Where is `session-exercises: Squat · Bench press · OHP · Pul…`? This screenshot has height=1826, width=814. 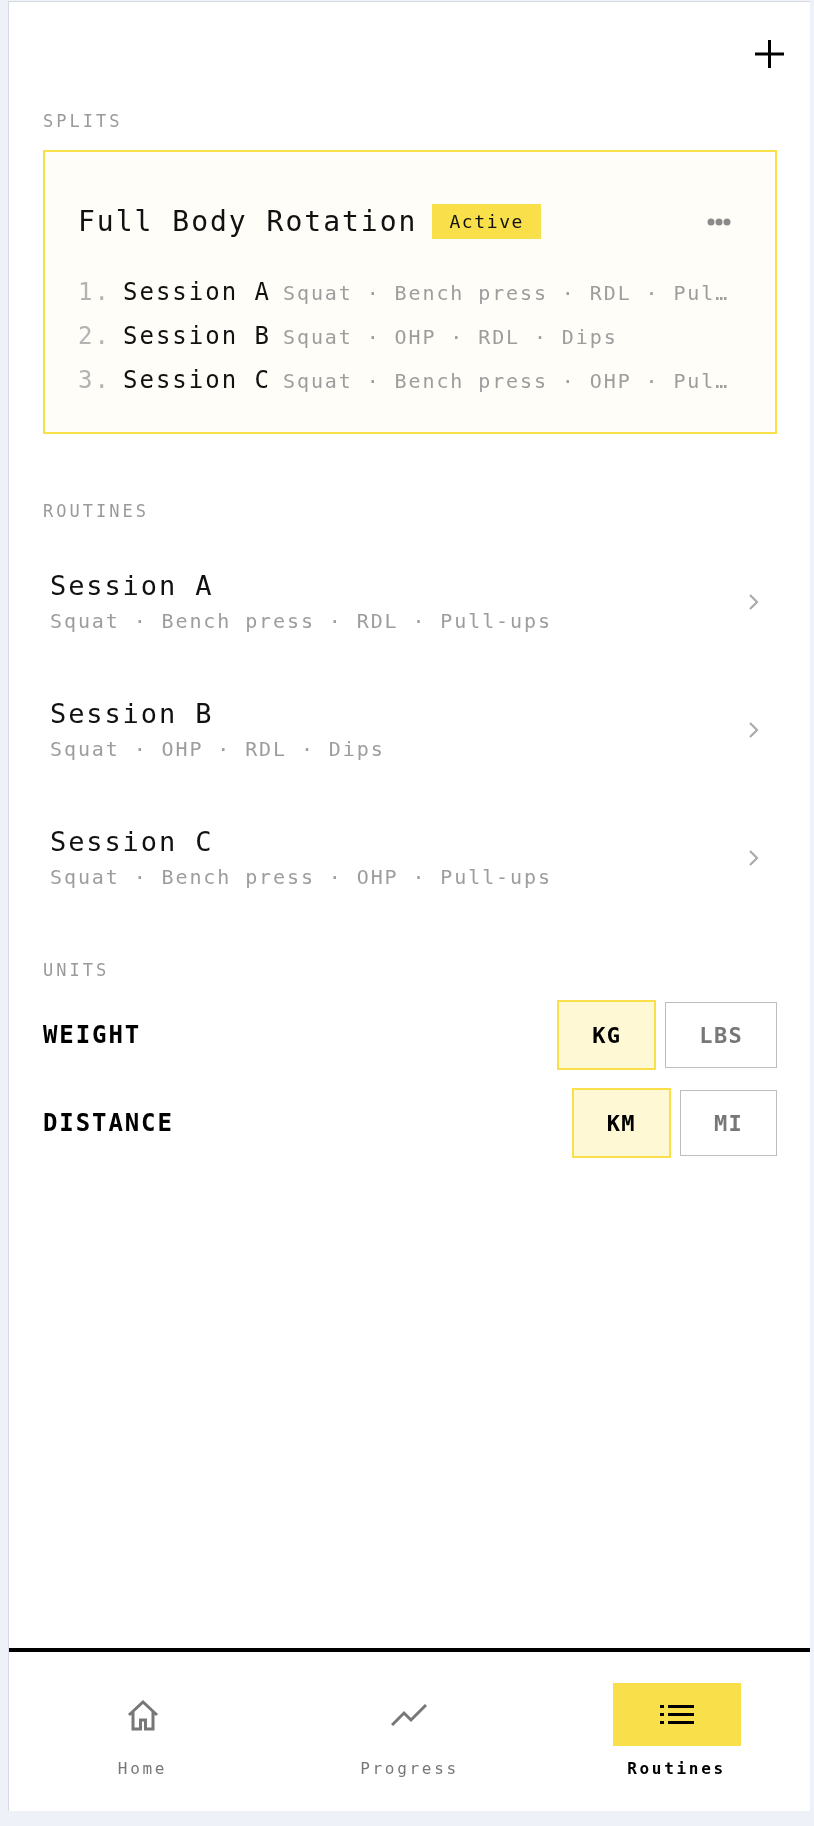
session-exercises: Squat · Bench press · OHP · Pul… is located at coordinates (506, 381).